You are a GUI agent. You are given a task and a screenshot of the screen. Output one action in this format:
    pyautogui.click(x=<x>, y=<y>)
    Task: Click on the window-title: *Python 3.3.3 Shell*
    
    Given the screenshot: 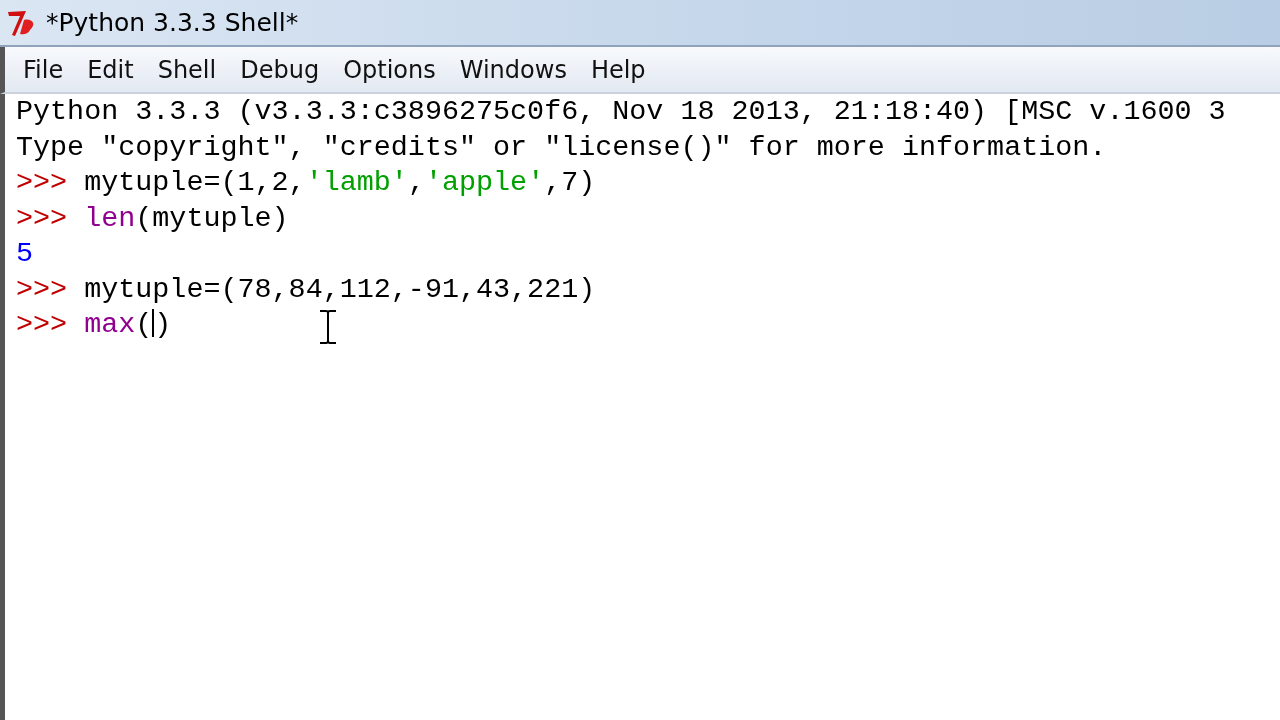 What is the action you would take?
    pyautogui.click(x=172, y=22)
    